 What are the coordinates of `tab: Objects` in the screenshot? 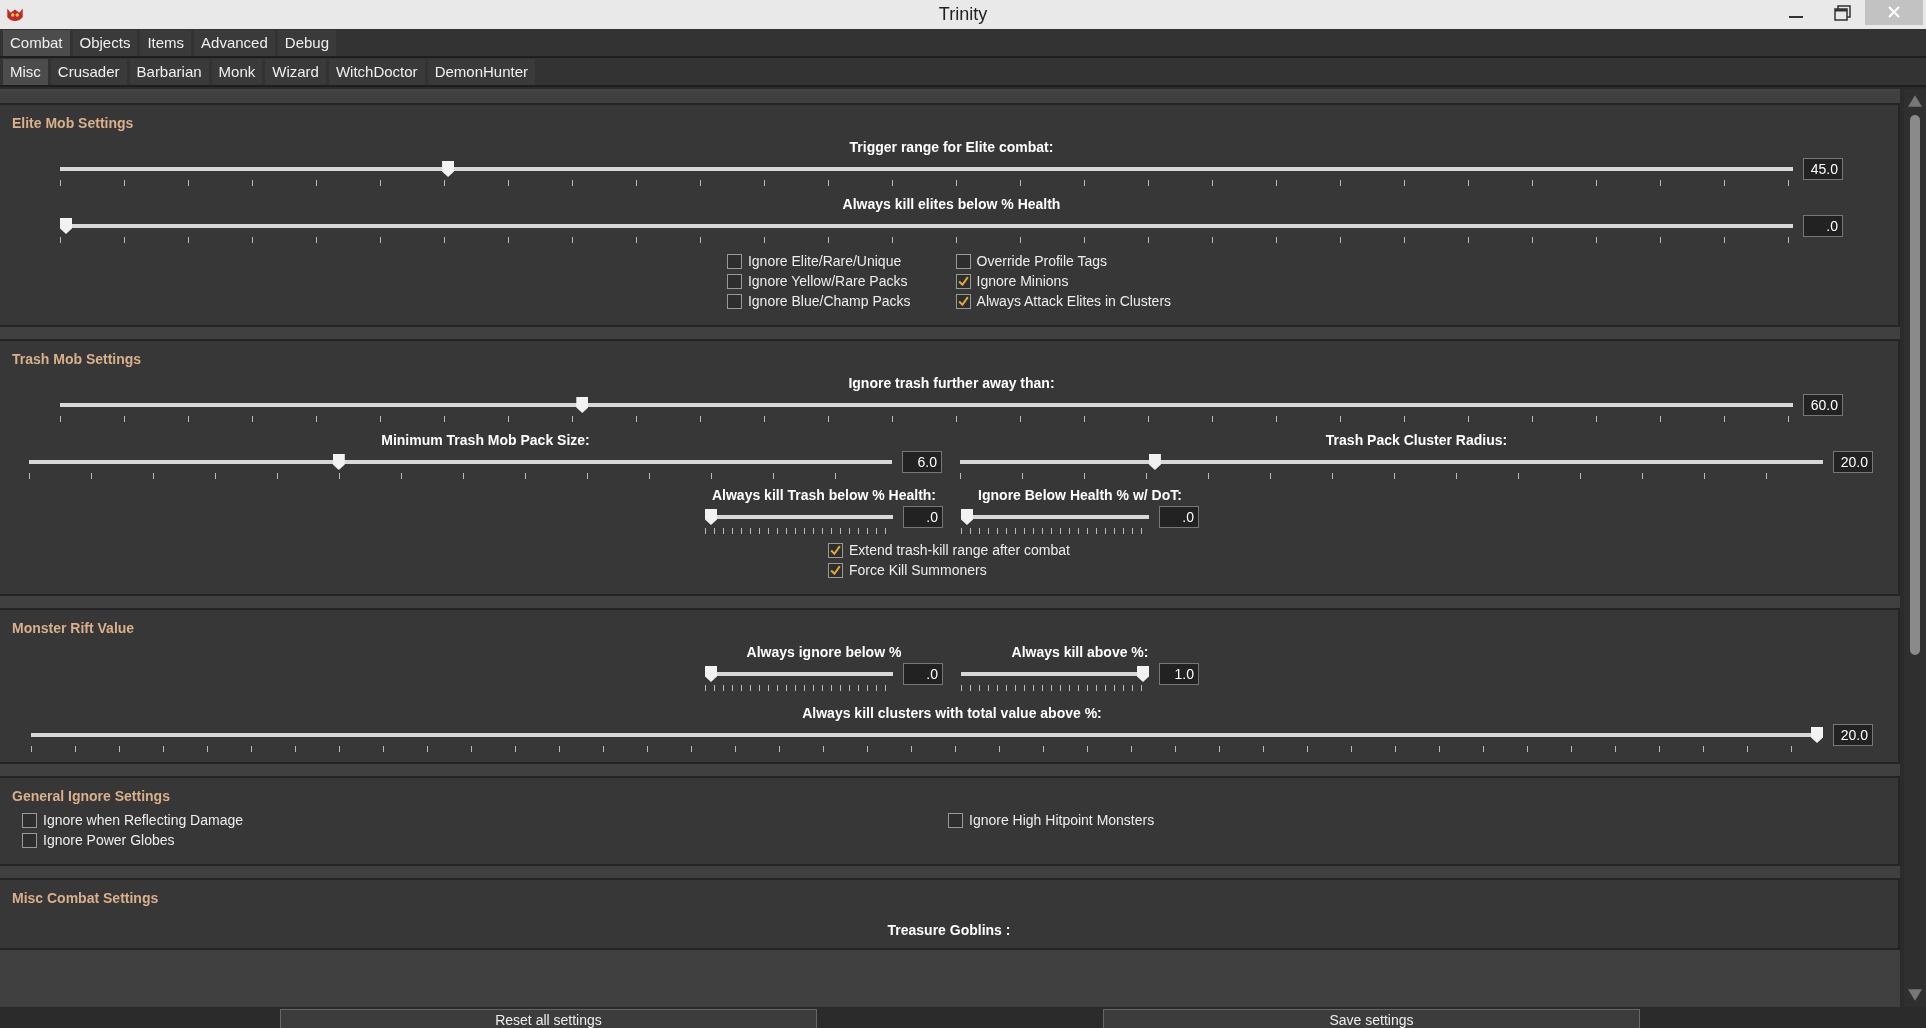 It's located at (105, 43).